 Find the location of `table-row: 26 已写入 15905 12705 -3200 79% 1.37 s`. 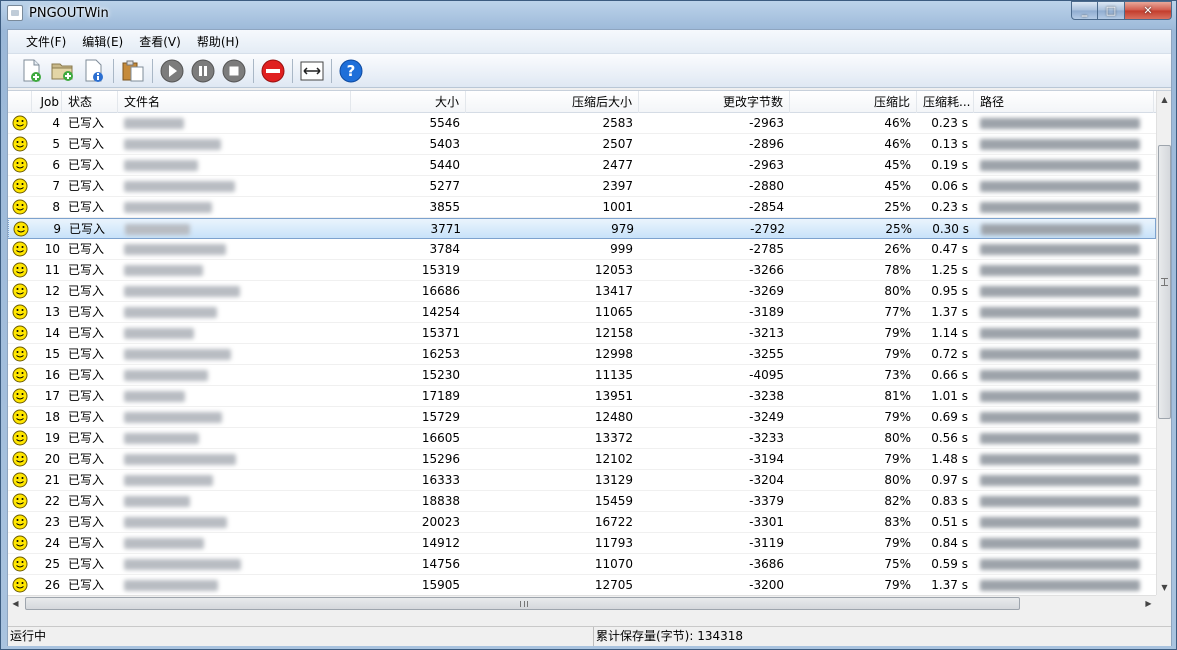

table-row: 26 已写入 15905 12705 -3200 79% 1.37 s is located at coordinates (582, 585).